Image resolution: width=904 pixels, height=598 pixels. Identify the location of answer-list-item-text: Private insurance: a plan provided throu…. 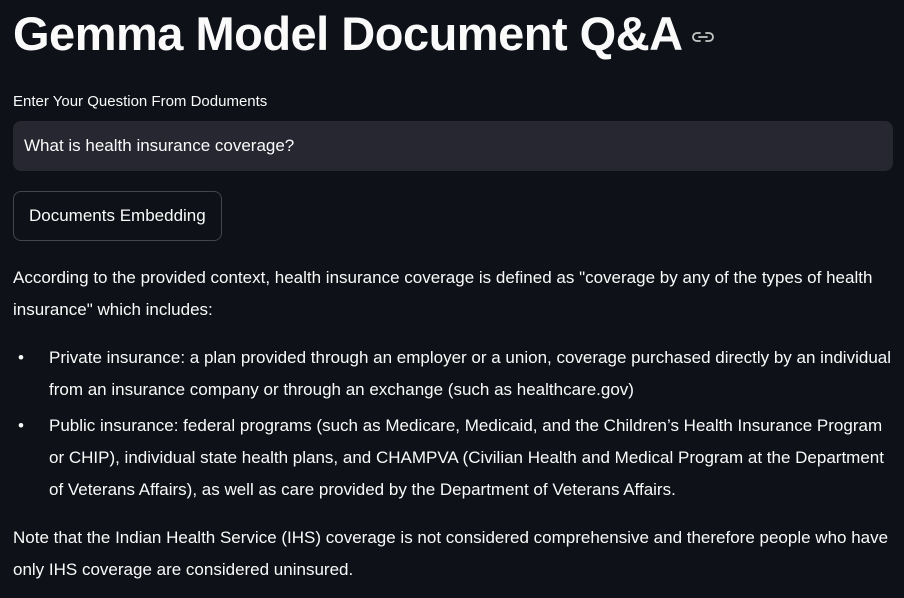
(470, 373).